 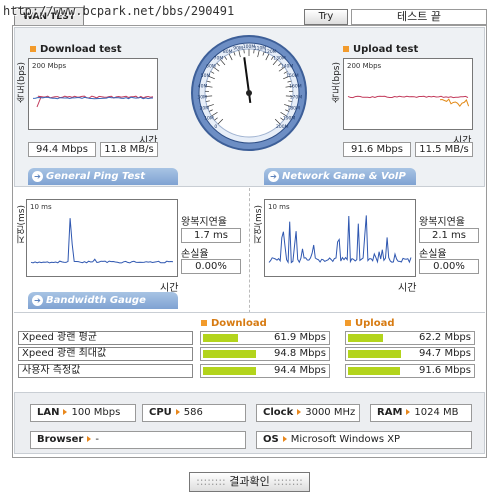 What do you see at coordinates (433, 254) in the screenshot?
I see `game-loss-label: 손실율` at bounding box center [433, 254].